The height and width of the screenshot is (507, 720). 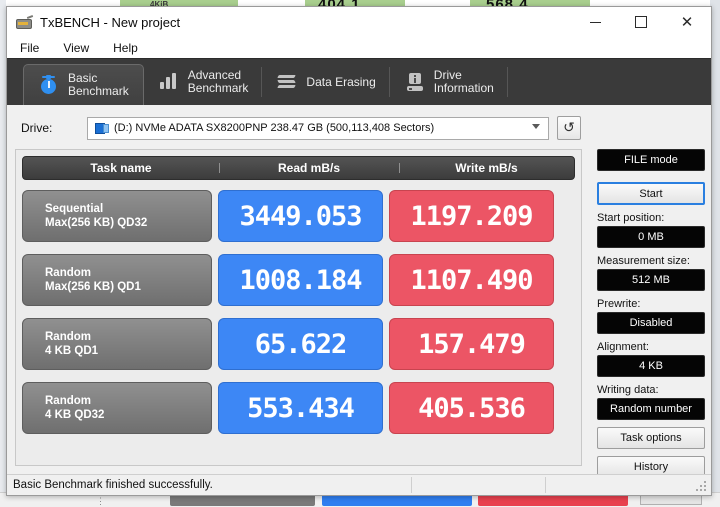 I want to click on task-line2: 4 KB QD1, so click(x=72, y=351).